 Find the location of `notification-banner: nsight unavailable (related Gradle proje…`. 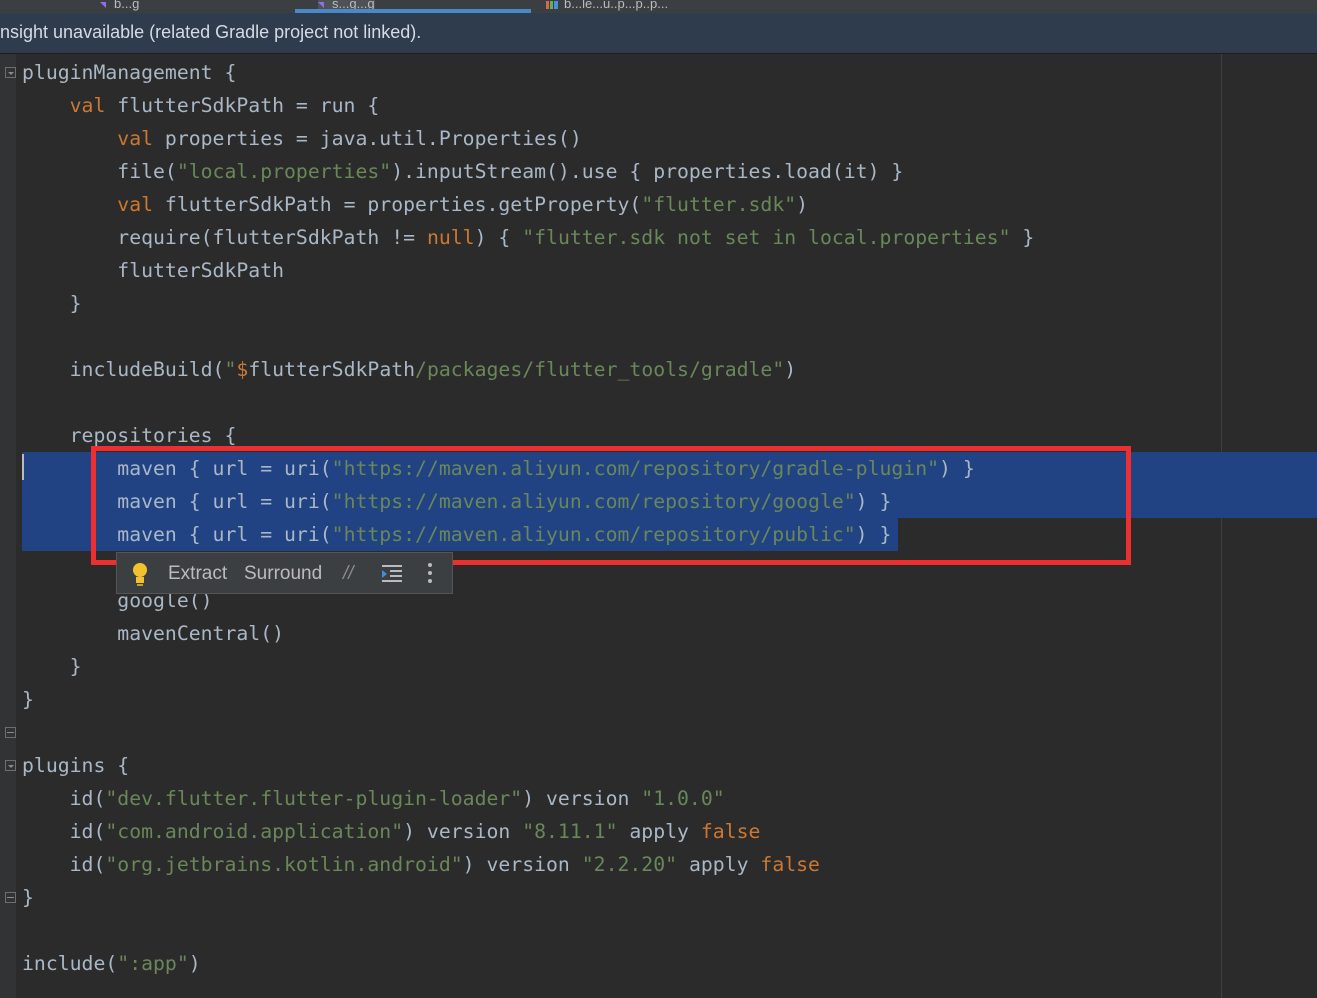

notification-banner: nsight unavailable (related Gradle proje… is located at coordinates (658, 33).